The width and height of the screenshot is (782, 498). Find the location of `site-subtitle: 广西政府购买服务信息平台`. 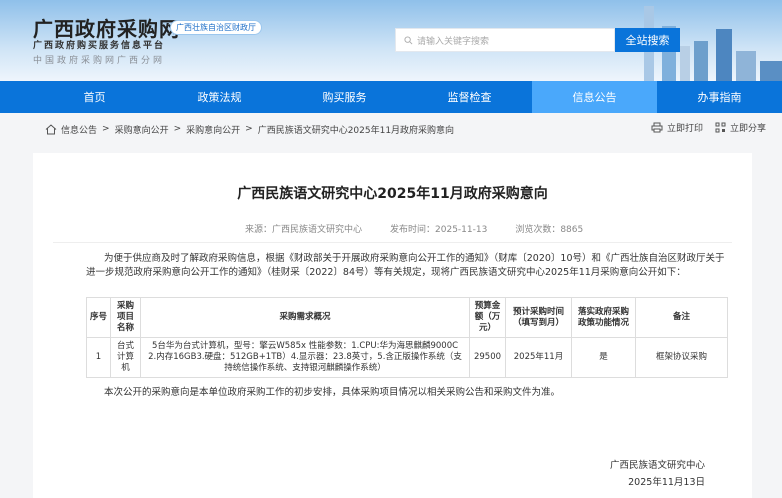

site-subtitle: 广西政府购买服务信息平台 is located at coordinates (99, 46).